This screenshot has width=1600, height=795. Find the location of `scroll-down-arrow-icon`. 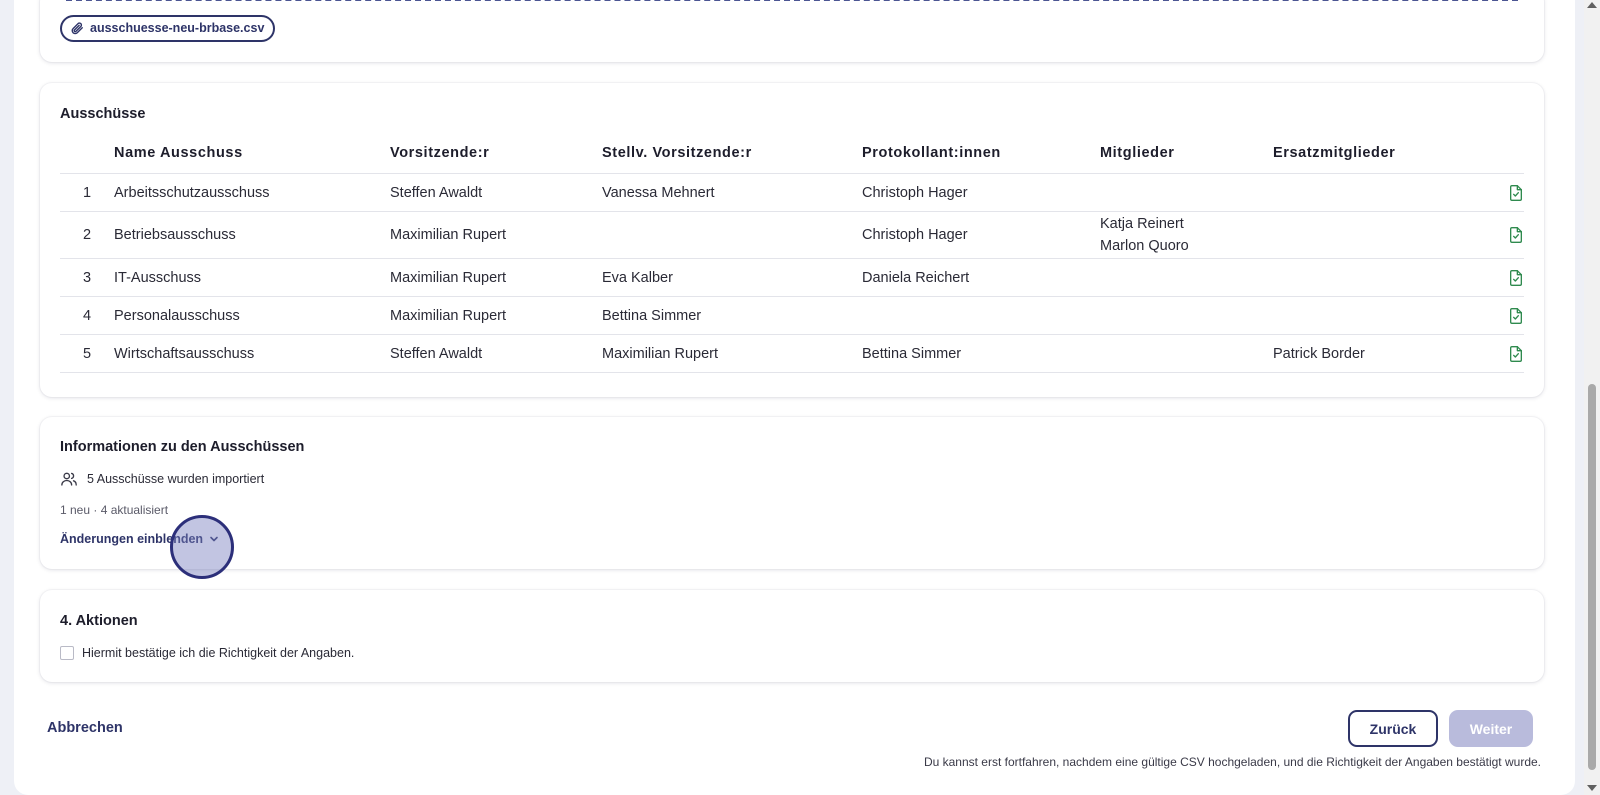

scroll-down-arrow-icon is located at coordinates (1592, 788).